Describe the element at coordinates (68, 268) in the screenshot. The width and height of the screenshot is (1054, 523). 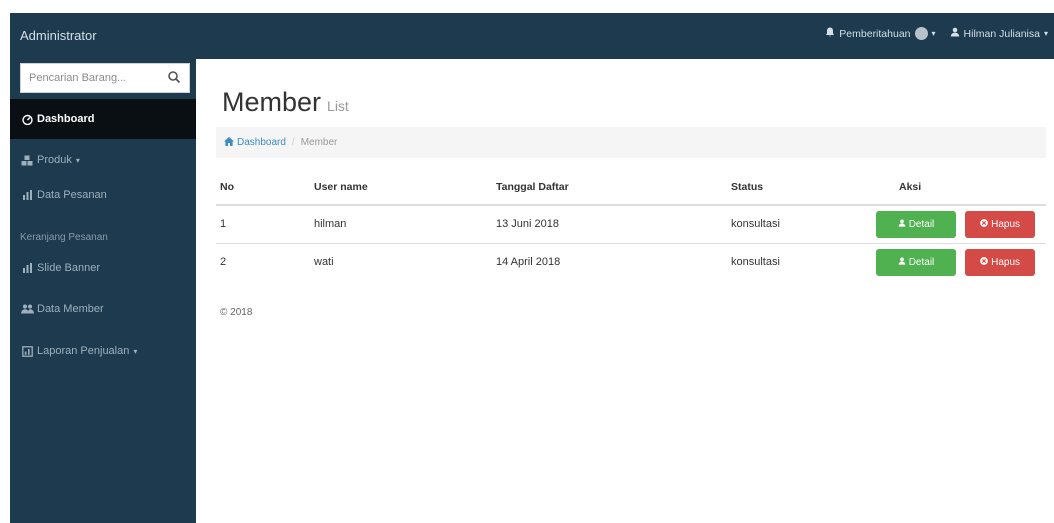
I see `sidebar-item-label: Slide Banner` at that location.